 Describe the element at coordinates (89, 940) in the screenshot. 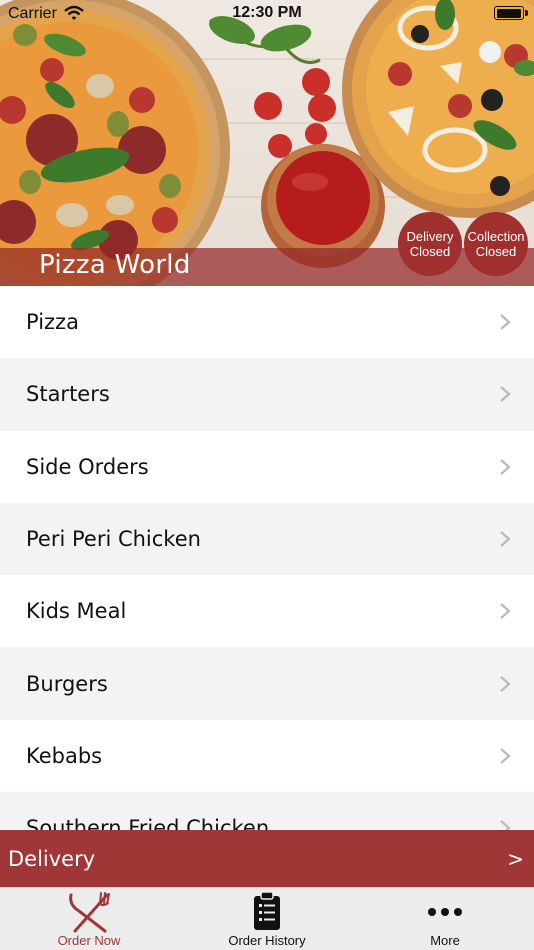

I see `tab-label: Order Now` at that location.